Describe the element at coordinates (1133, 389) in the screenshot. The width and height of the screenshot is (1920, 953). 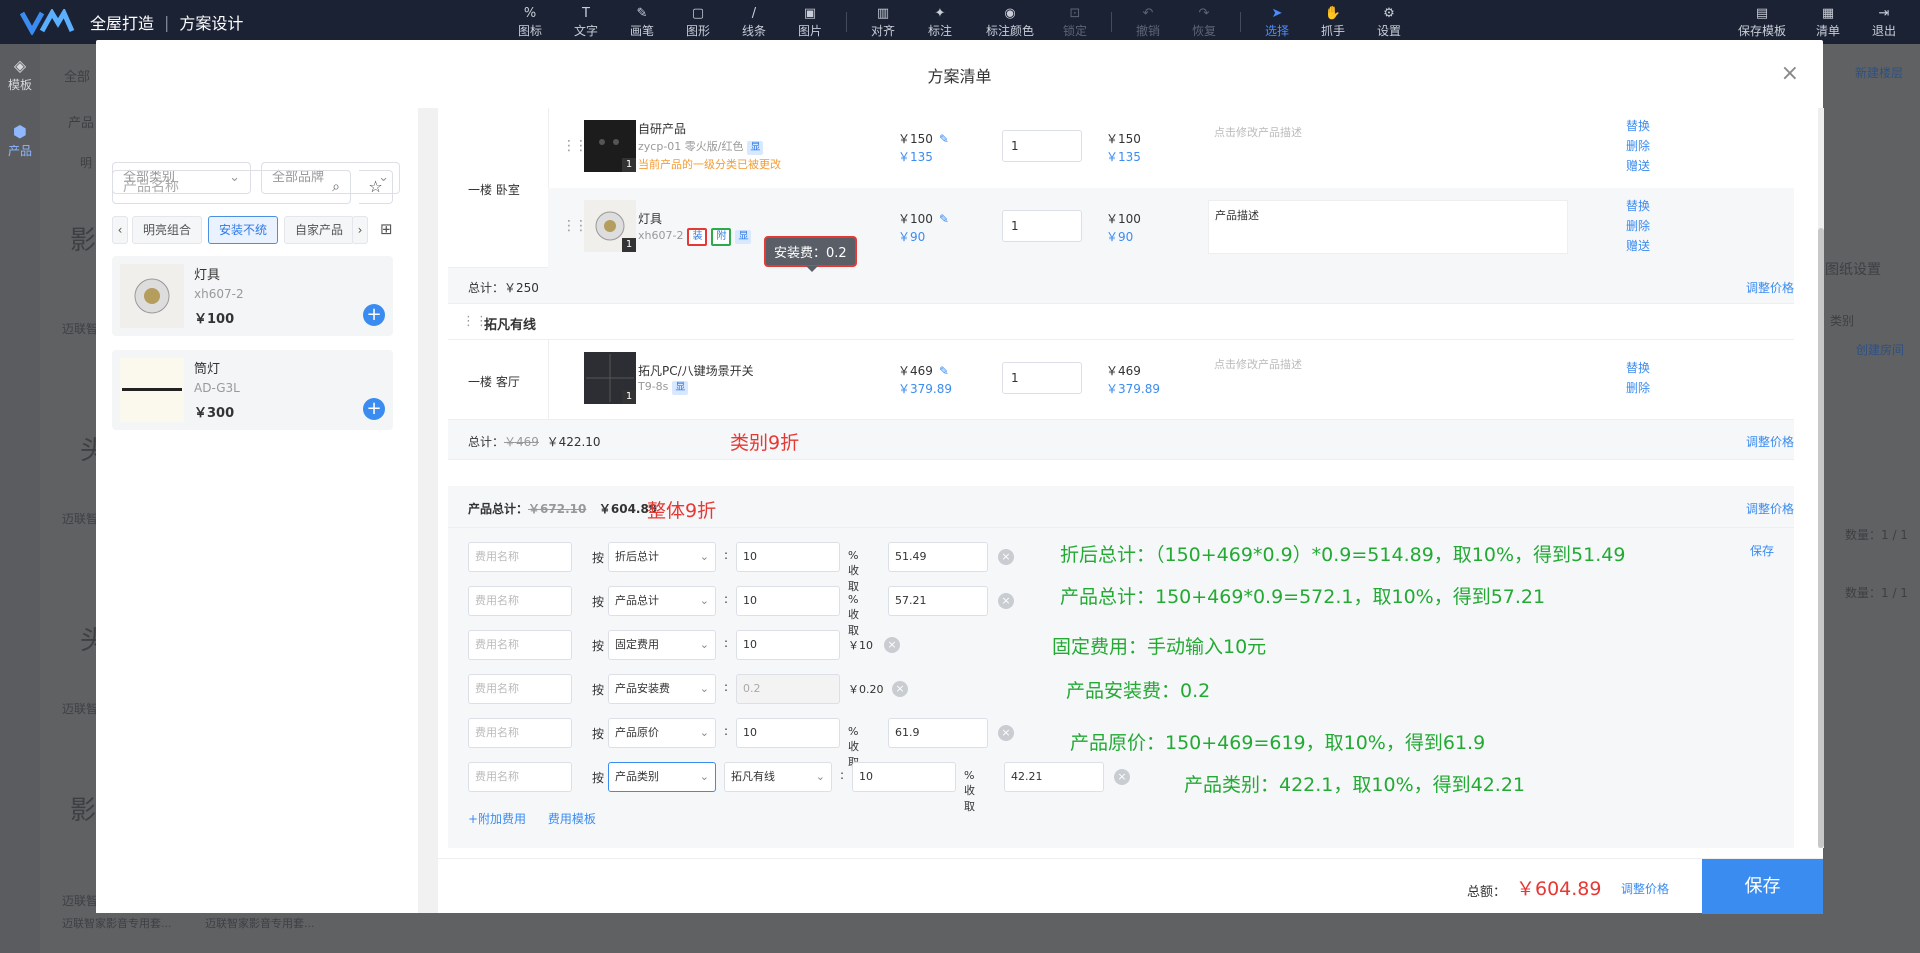
I see `line-total-discount: ￥379.89` at that location.